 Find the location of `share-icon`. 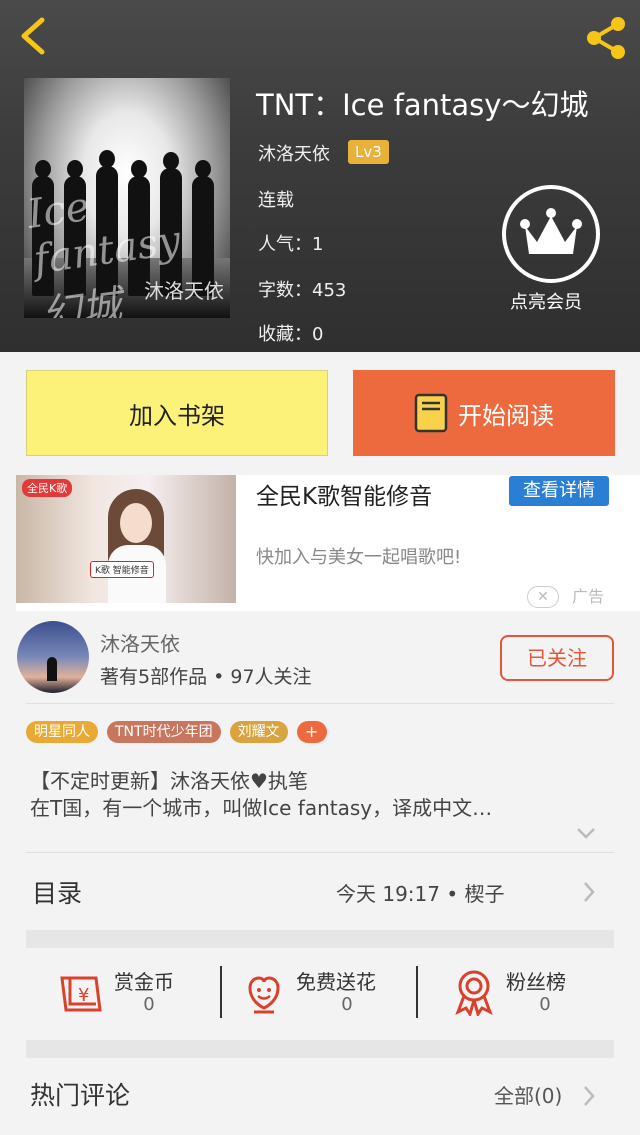

share-icon is located at coordinates (606, 38).